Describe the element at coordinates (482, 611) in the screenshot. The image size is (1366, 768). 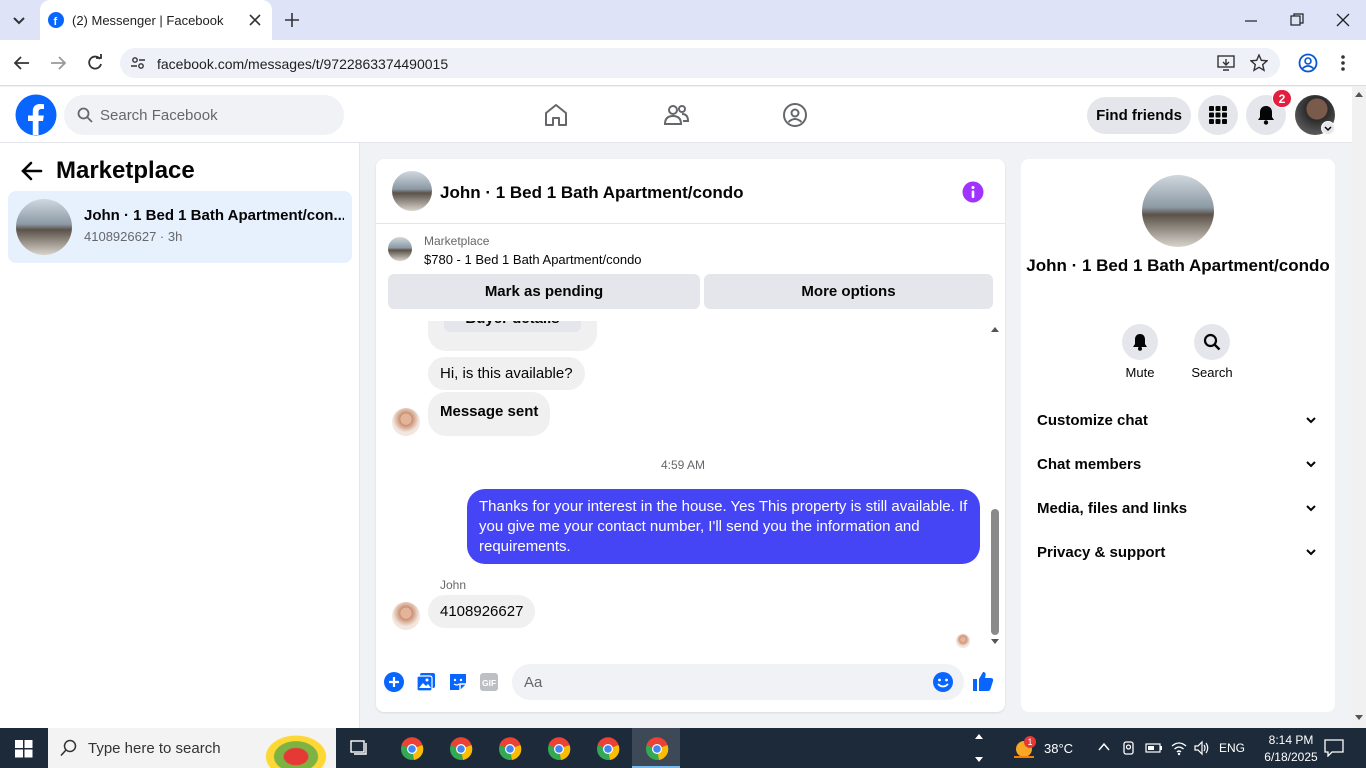
I see `message-bubble: 4108926627` at that location.